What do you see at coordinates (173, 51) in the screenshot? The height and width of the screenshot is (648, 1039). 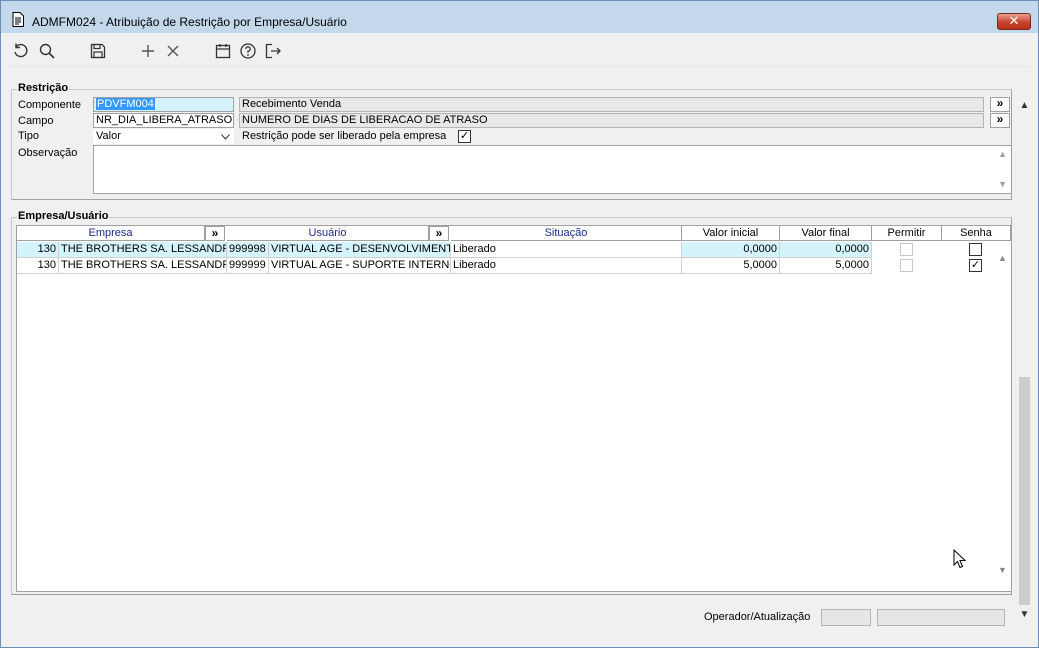 I see `delete-icon` at bounding box center [173, 51].